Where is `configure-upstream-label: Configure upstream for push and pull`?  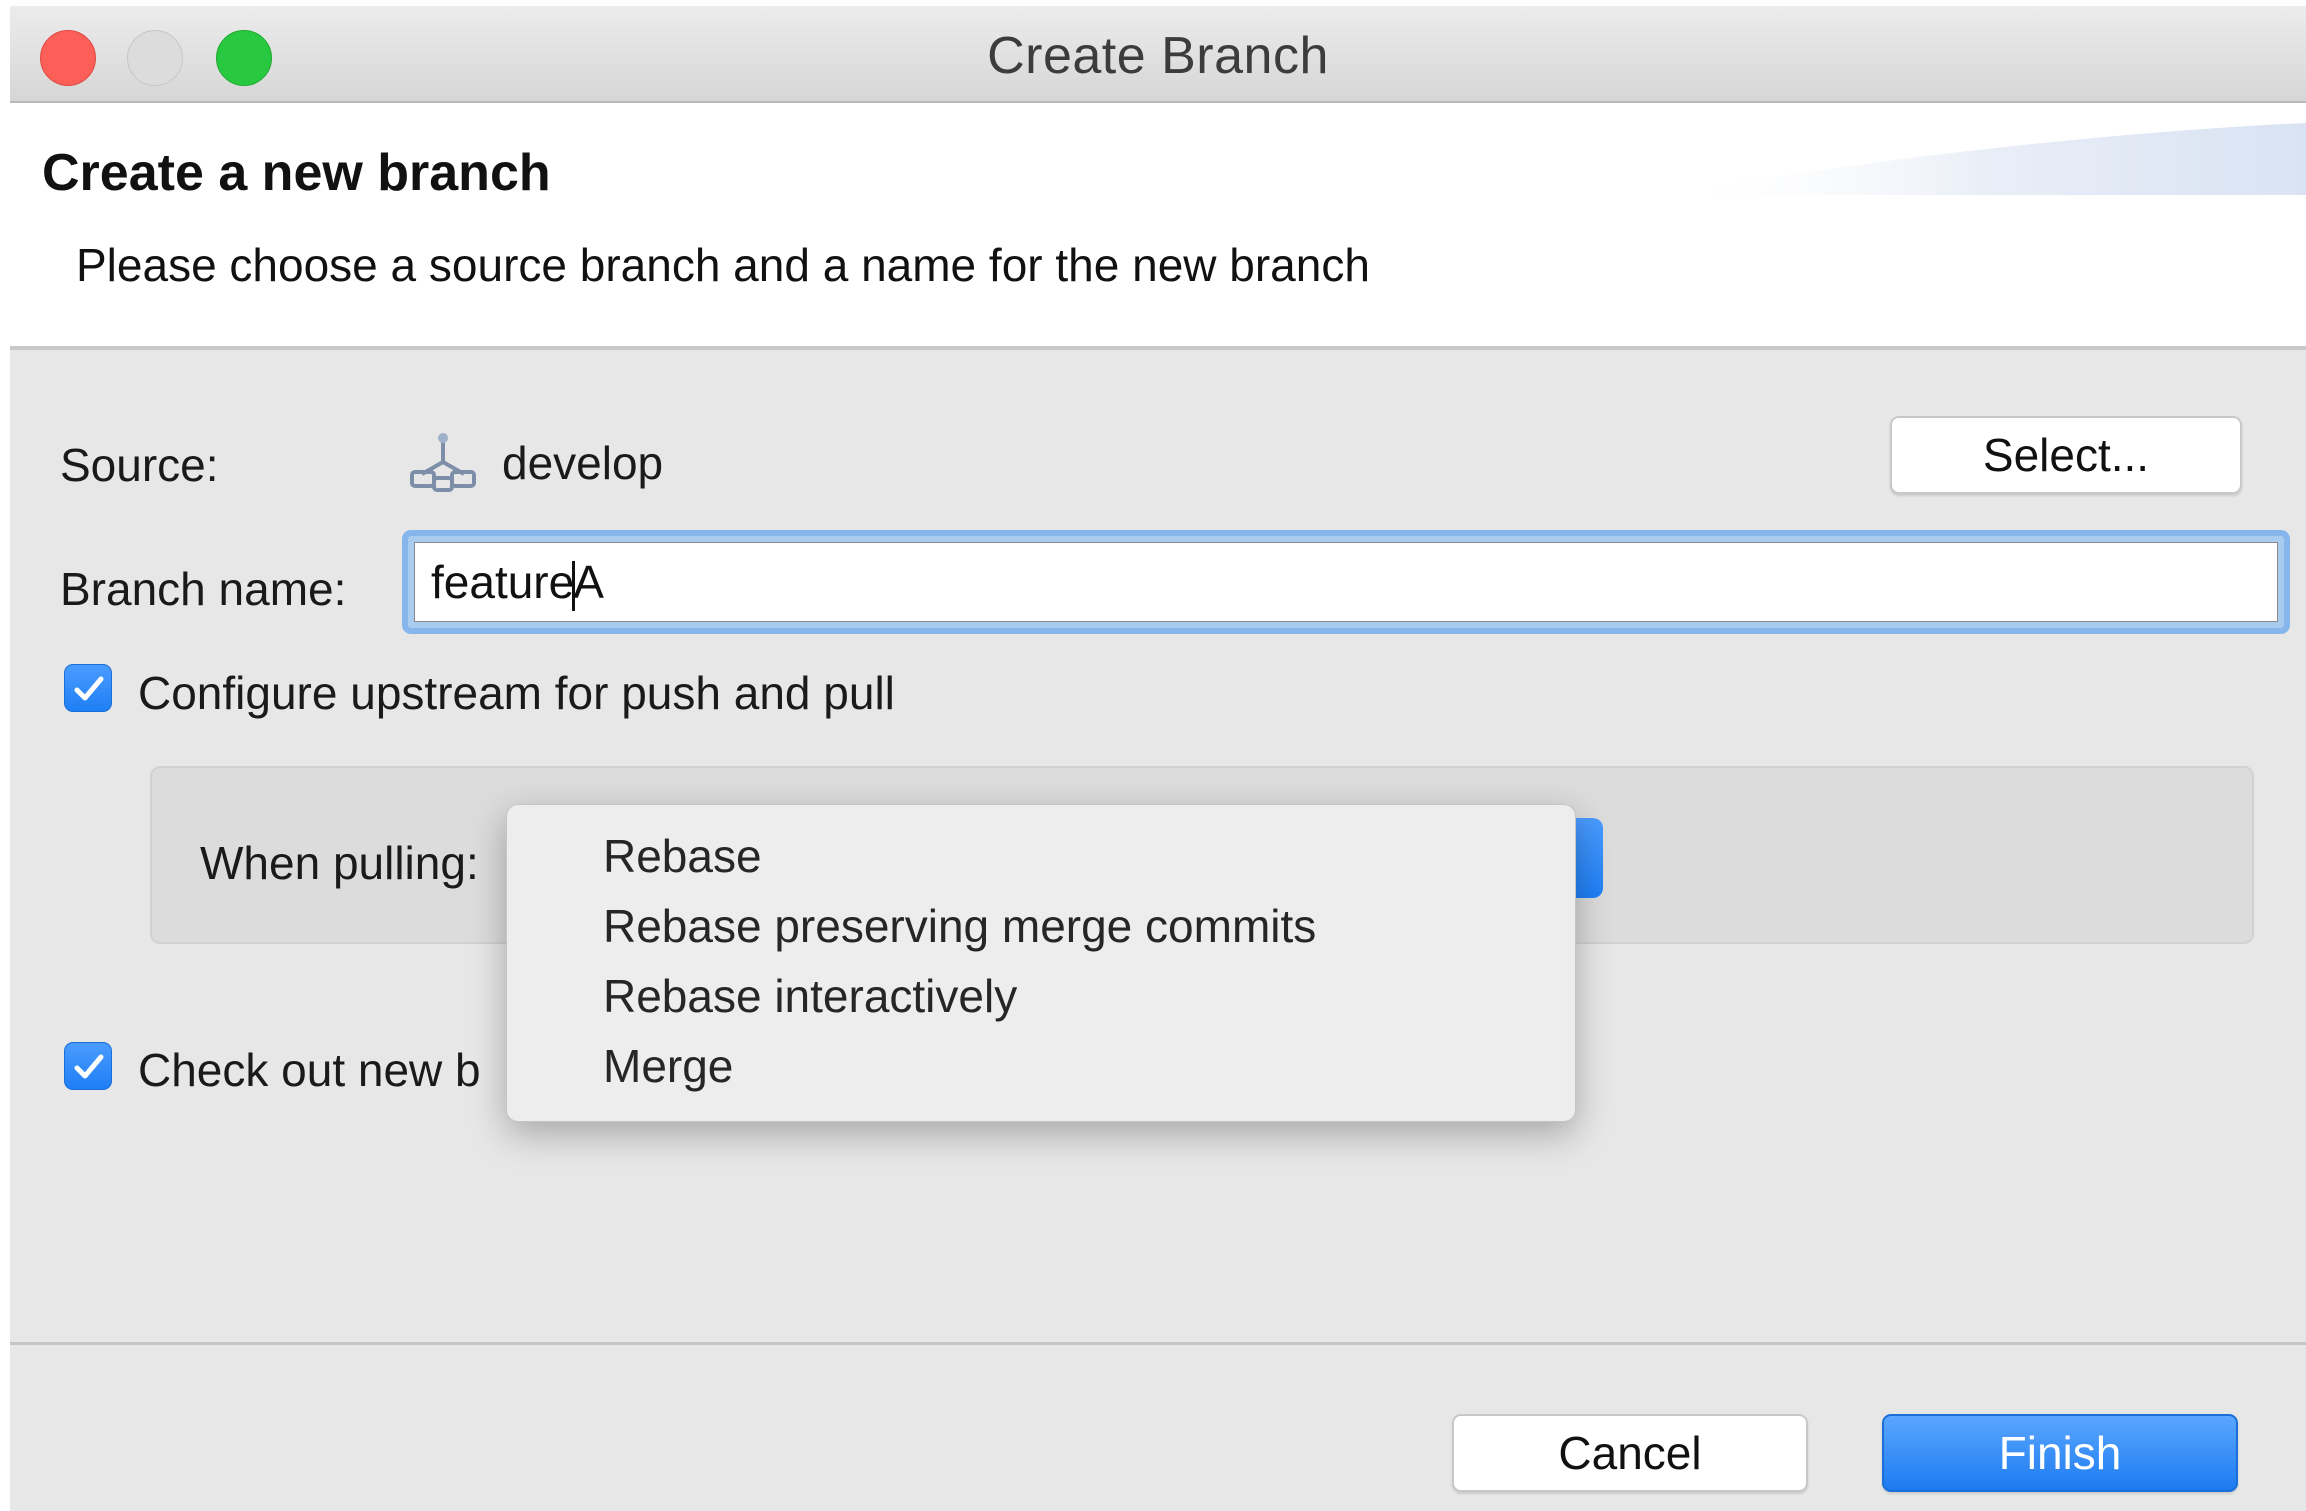
configure-upstream-label: Configure upstream for push and pull is located at coordinates (516, 693).